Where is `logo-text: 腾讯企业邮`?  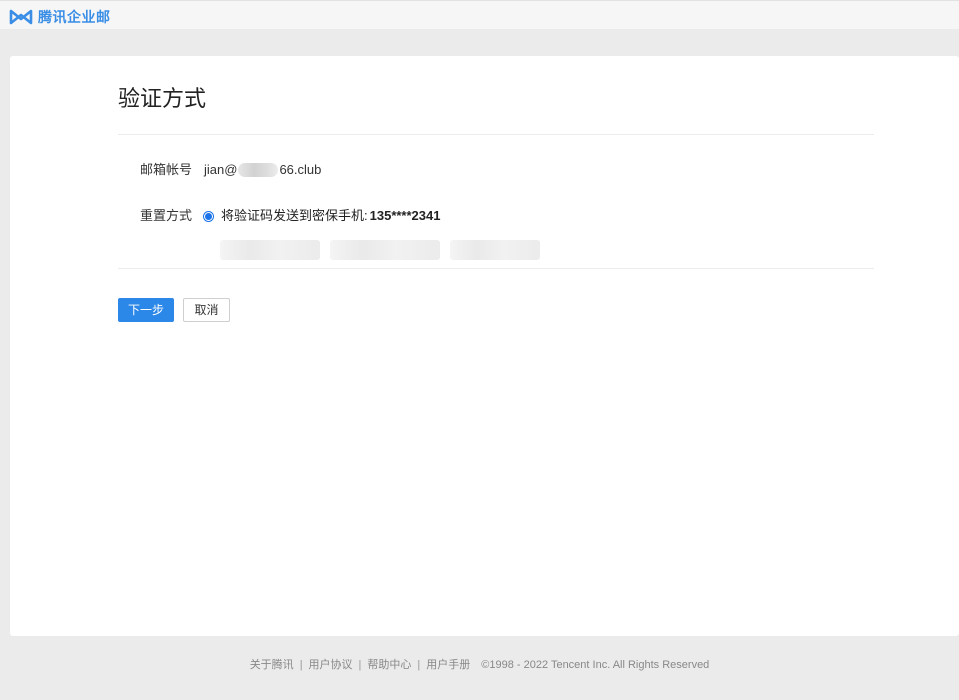
logo-text: 腾讯企业邮 is located at coordinates (74, 17).